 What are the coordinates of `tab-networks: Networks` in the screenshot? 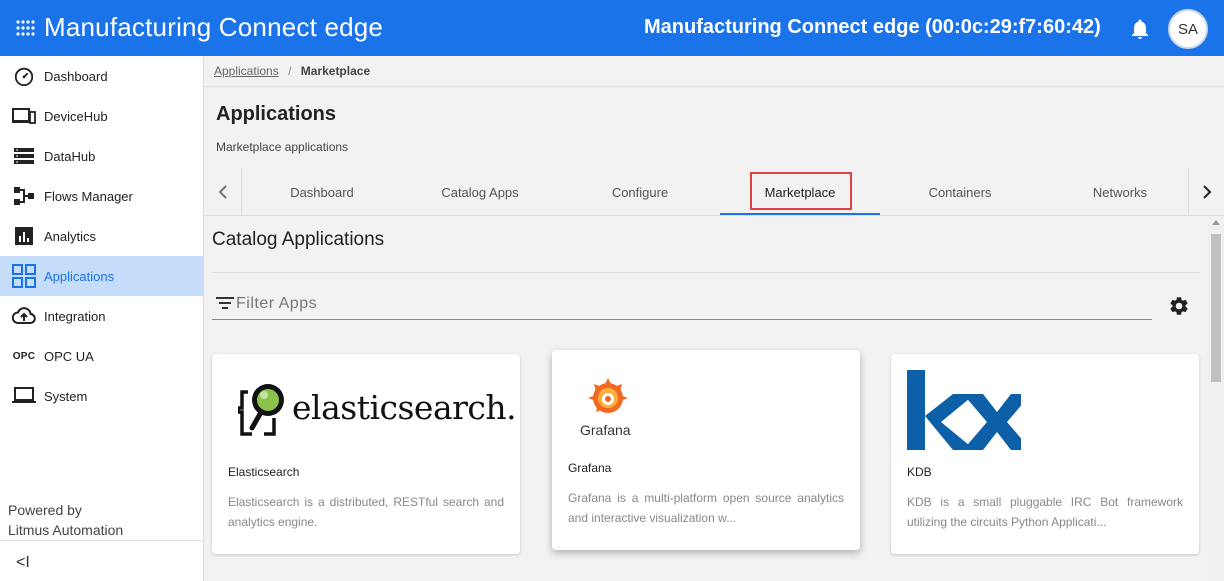 It's located at (1120, 192).